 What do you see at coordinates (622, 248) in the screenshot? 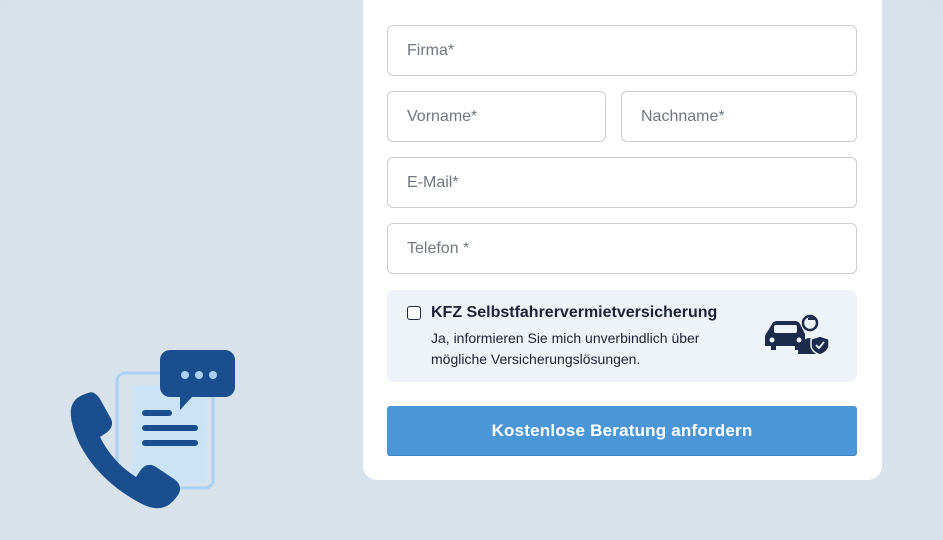
I see `phone-field: Telefon *` at bounding box center [622, 248].